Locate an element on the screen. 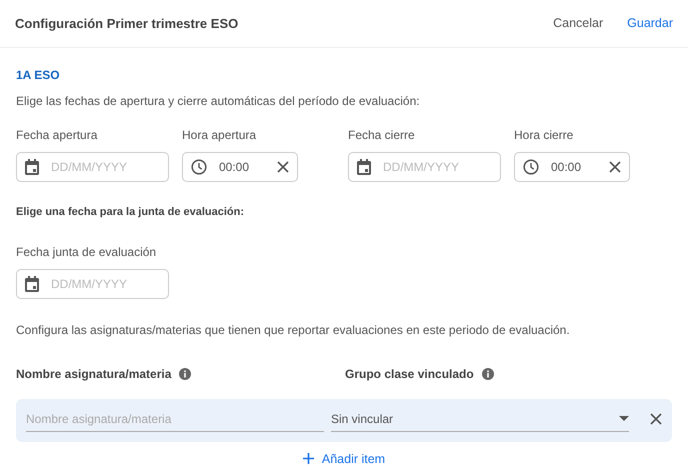  column-header: Grupo clase vinculado is located at coordinates (409, 374).